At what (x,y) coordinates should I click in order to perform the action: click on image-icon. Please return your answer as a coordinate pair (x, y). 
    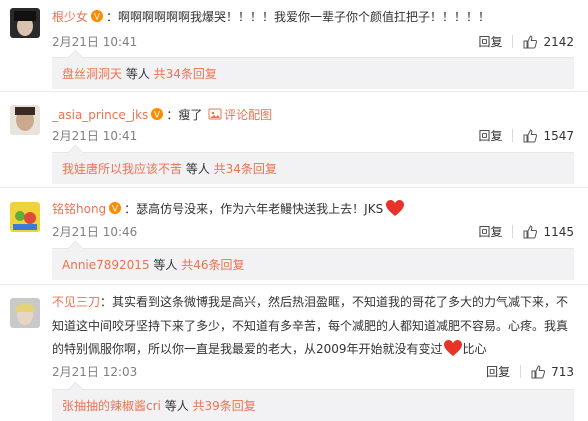
    Looking at the image, I should click on (215, 114).